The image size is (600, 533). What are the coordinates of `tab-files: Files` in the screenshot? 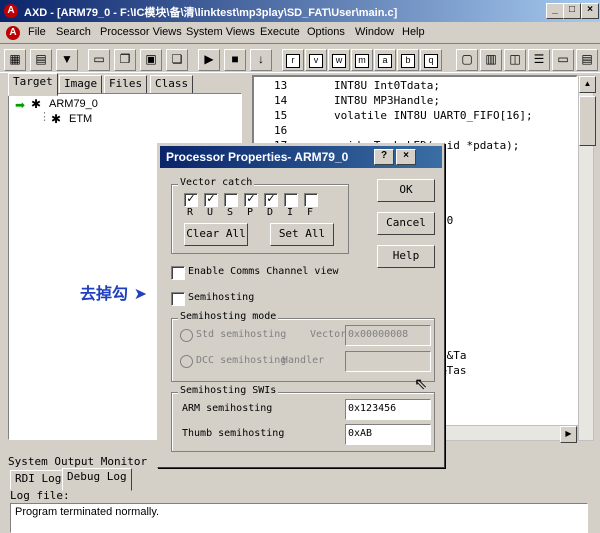 It's located at (126, 85).